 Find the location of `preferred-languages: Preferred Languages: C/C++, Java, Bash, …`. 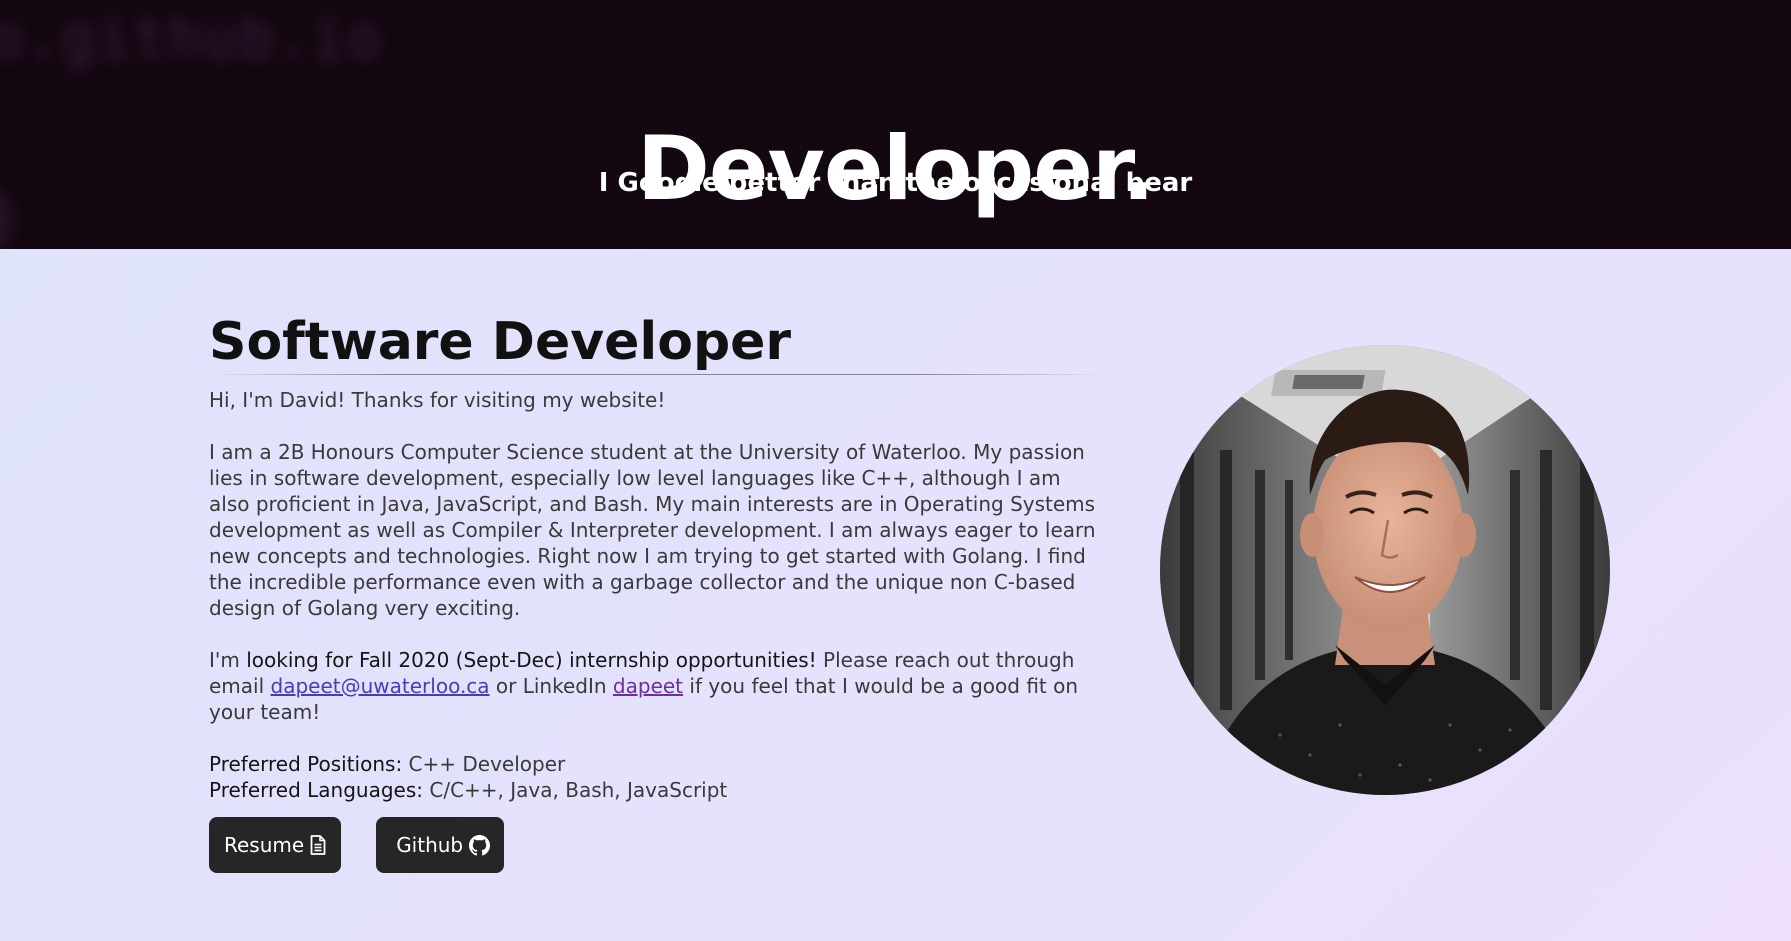

preferred-languages: Preferred Languages: C/C++, Java, Bash, … is located at coordinates (656, 790).